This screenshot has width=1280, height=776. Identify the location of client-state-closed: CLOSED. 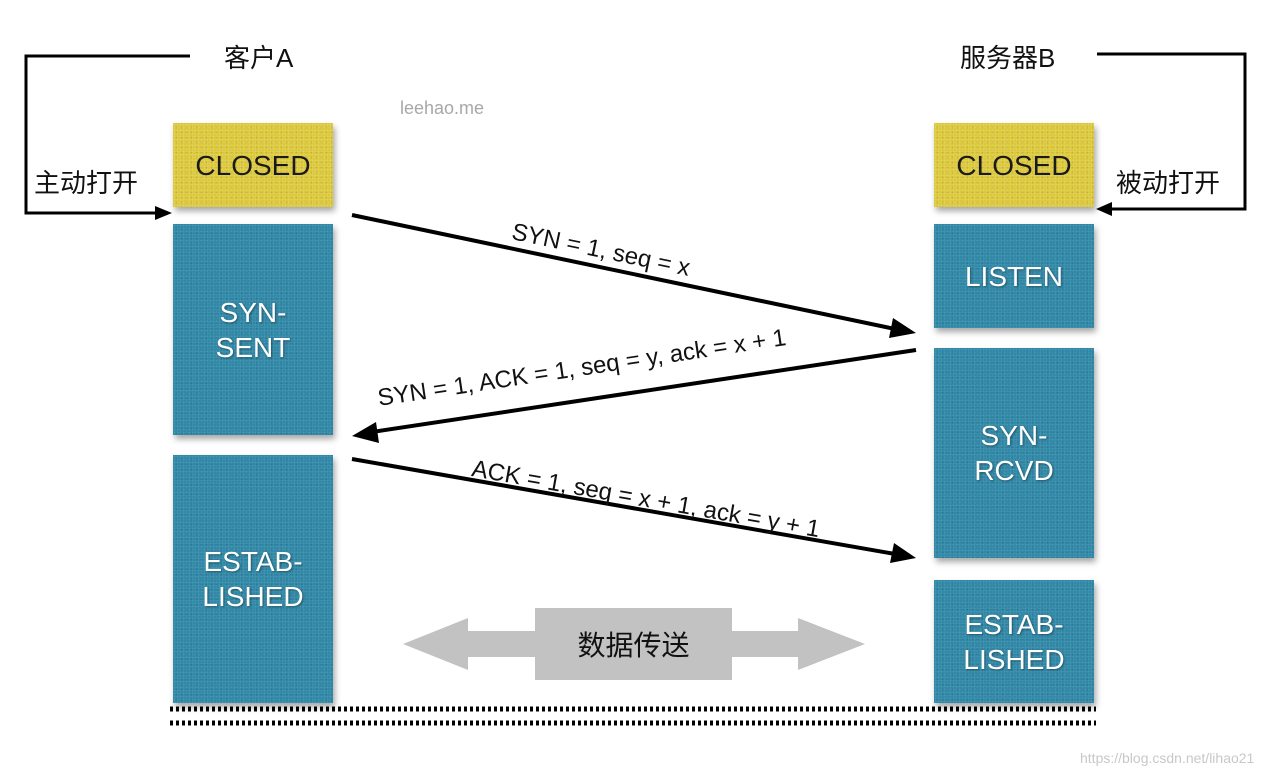
(253, 165).